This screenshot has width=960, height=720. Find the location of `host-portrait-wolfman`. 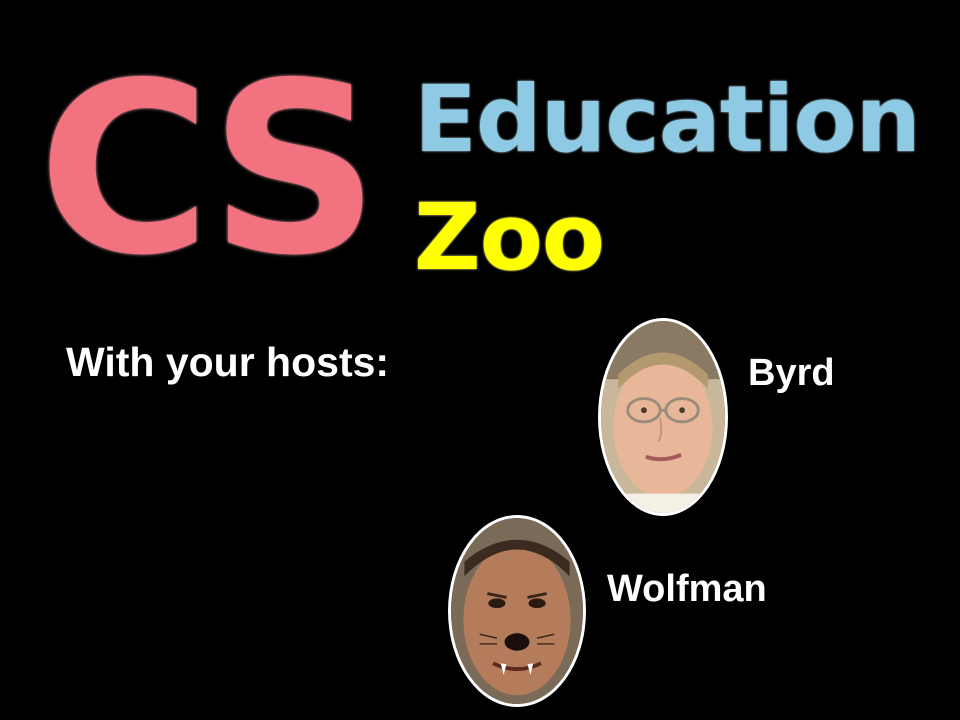

host-portrait-wolfman is located at coordinates (517, 611).